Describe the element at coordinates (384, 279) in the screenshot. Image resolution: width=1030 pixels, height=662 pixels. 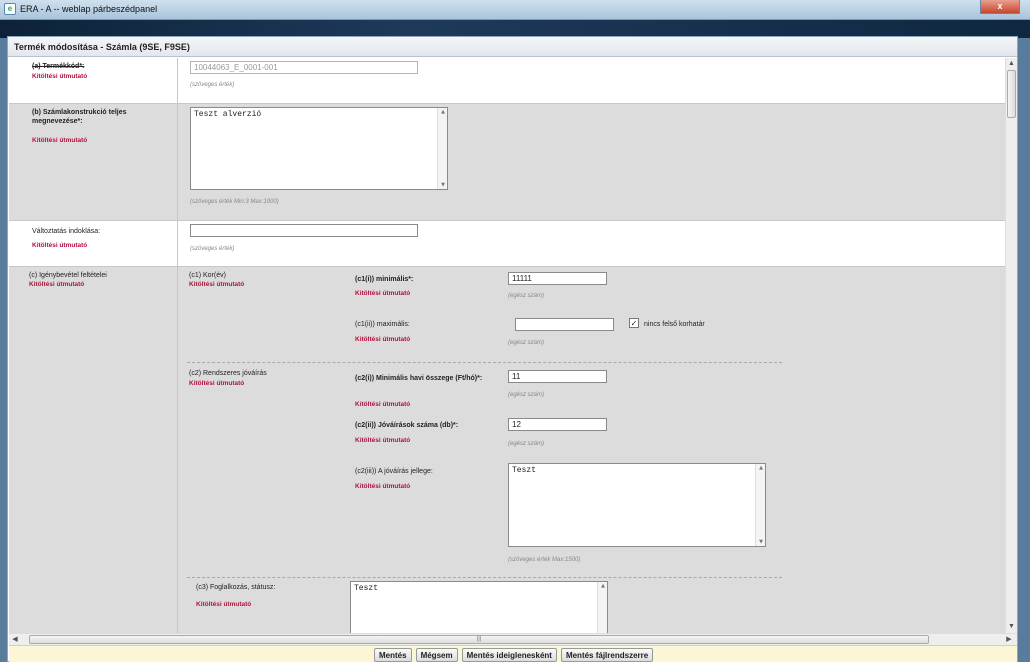
I see `c1-min-label: (c1(i)) minimális*:` at that location.